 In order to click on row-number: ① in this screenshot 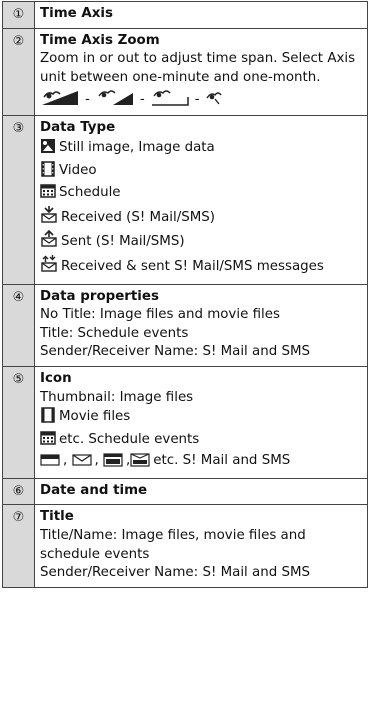, I will do `click(18, 15)`.